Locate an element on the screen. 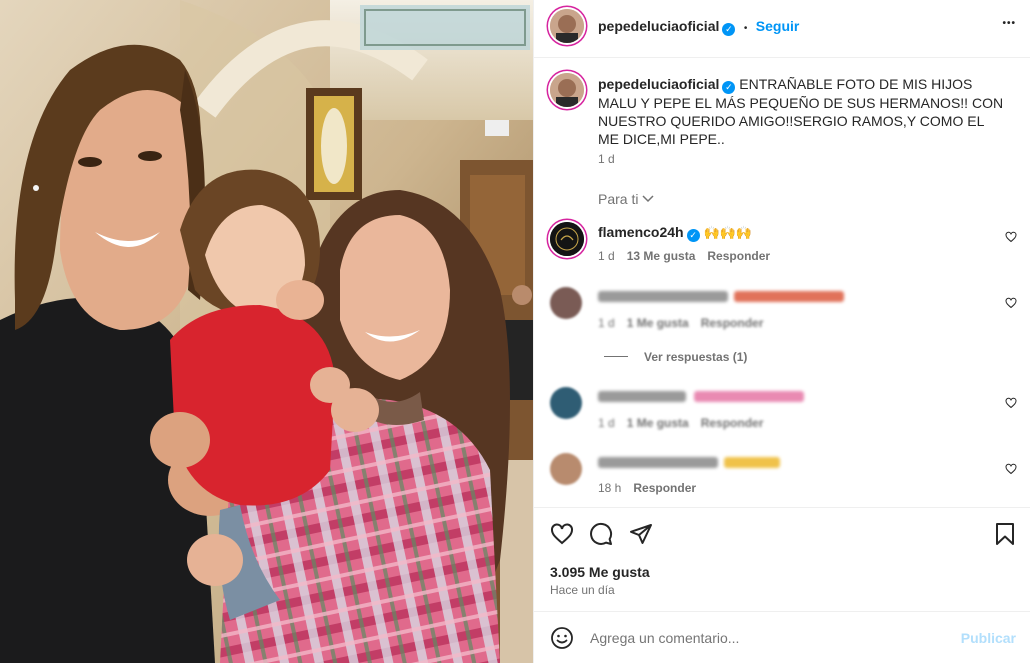  comment-body: flamenco24h ✓ 🙌🙌🙌 is located at coordinates (675, 233).